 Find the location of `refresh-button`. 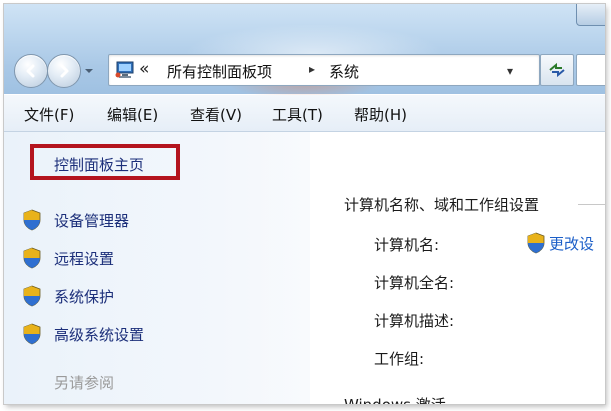

refresh-button is located at coordinates (557, 70).